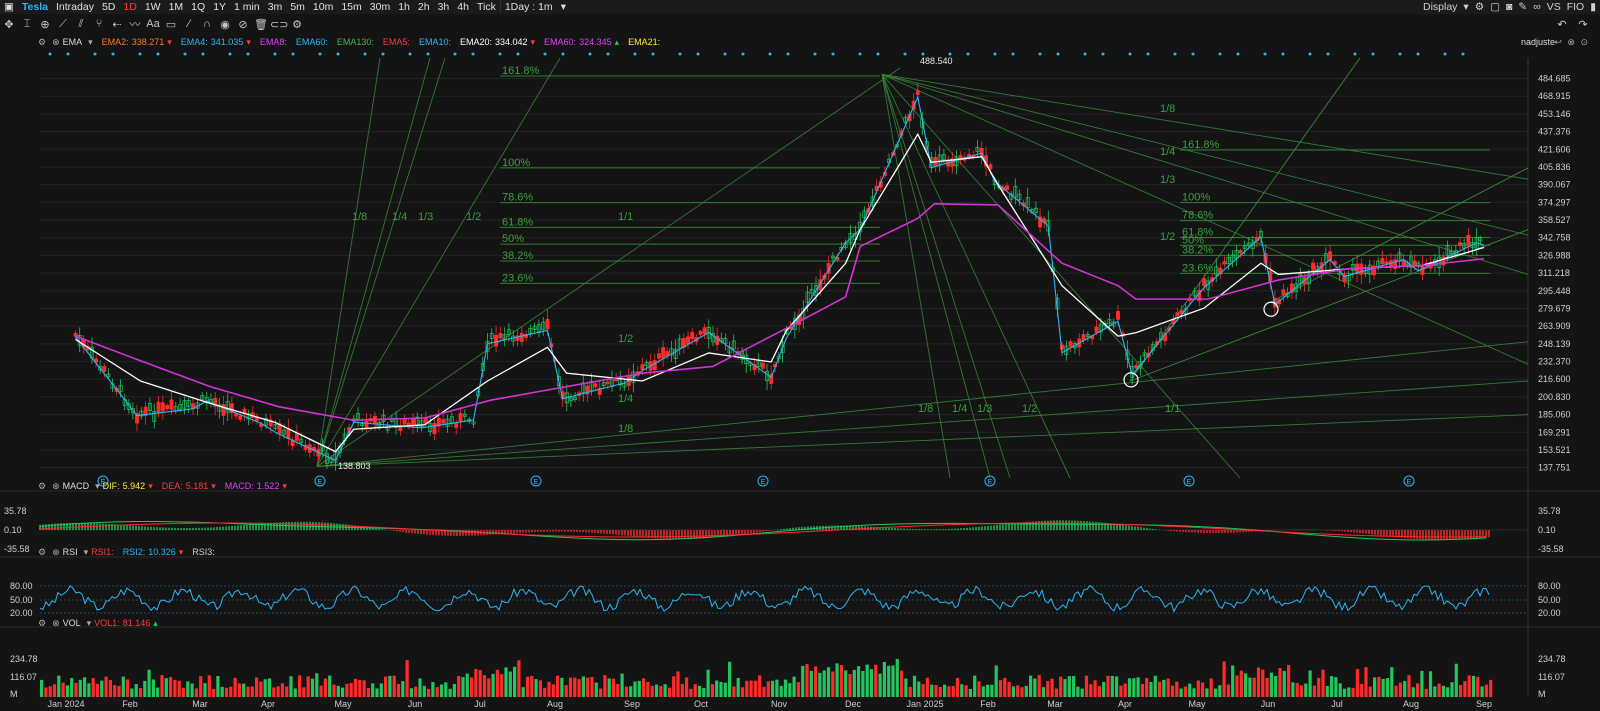 The height and width of the screenshot is (711, 1600). What do you see at coordinates (1055, 704) in the screenshot?
I see `x-axis-label: Mar` at bounding box center [1055, 704].